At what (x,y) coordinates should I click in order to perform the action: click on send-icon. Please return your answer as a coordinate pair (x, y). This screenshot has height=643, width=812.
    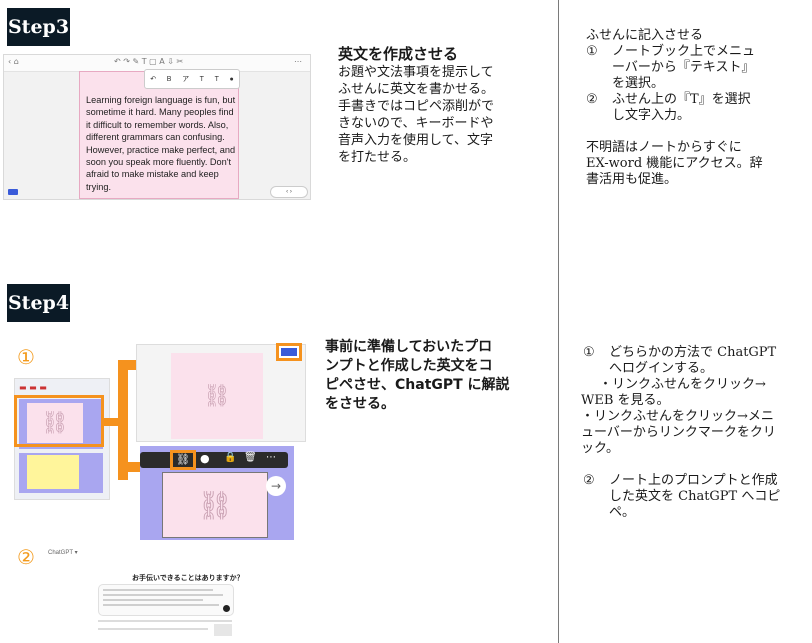
    Looking at the image, I should click on (226, 608).